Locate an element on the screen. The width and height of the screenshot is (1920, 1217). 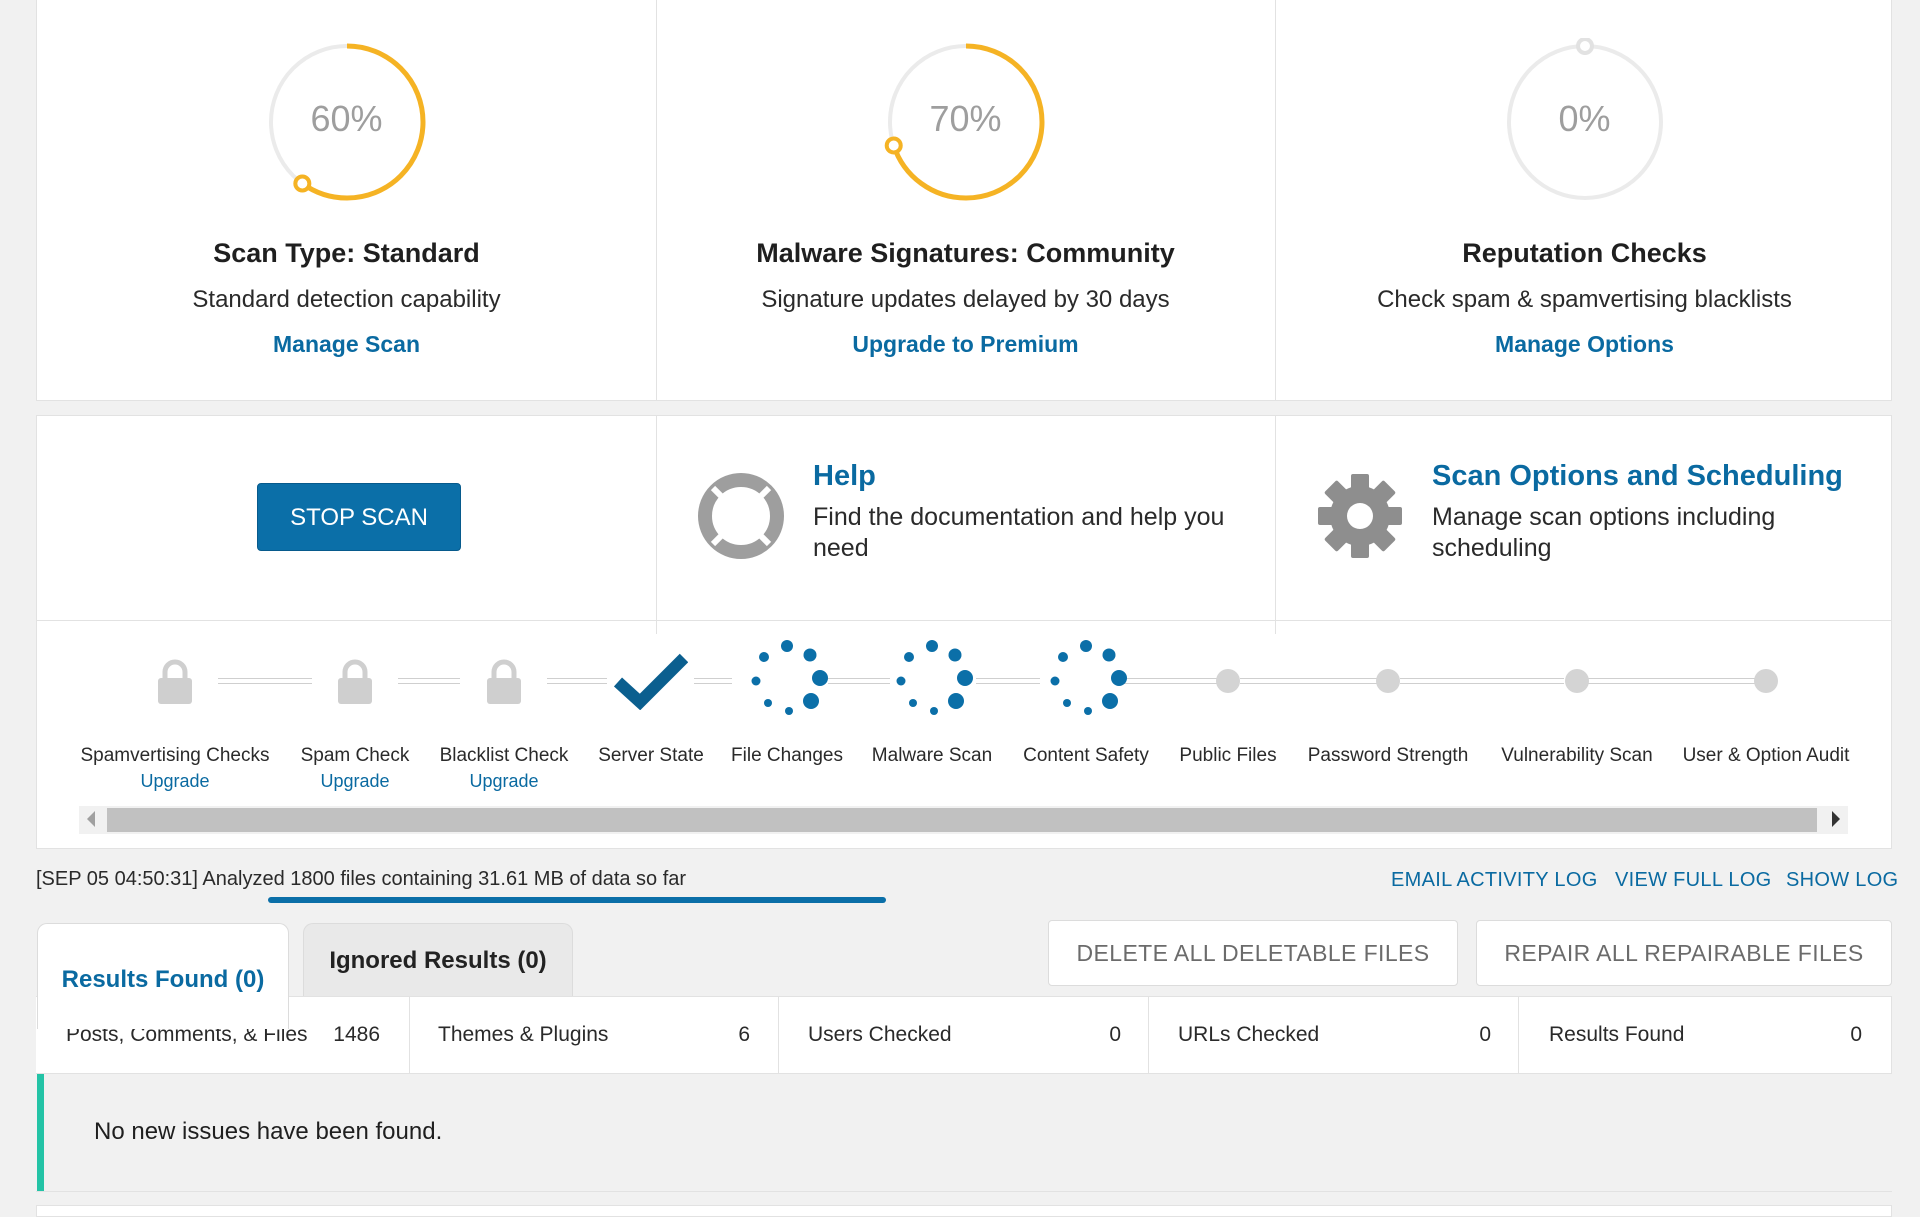
stat-results-found: Results Found 0 is located at coordinates (1705, 1035).